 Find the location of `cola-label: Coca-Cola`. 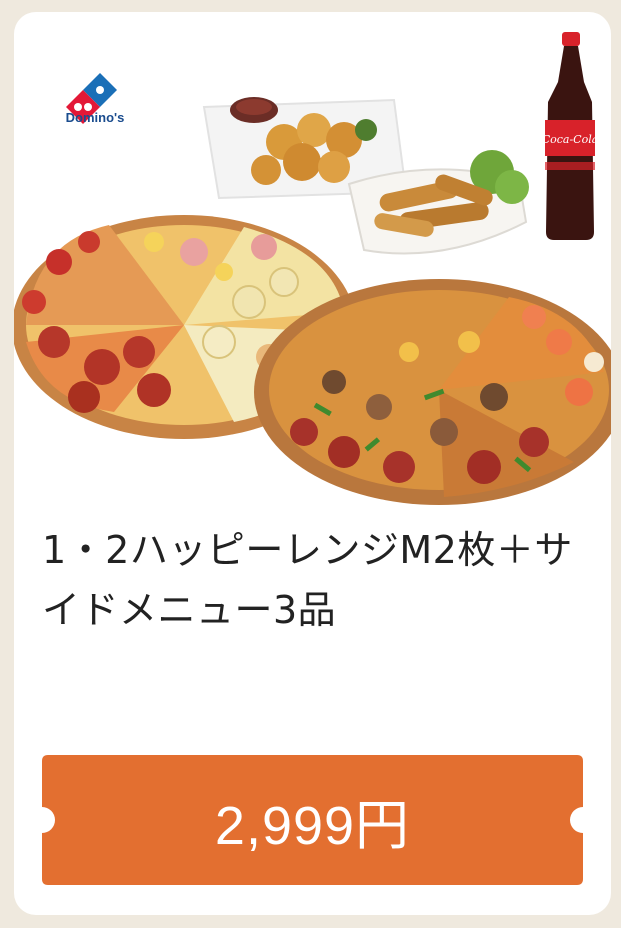

cola-label: Coca-Cola is located at coordinates (570, 139).